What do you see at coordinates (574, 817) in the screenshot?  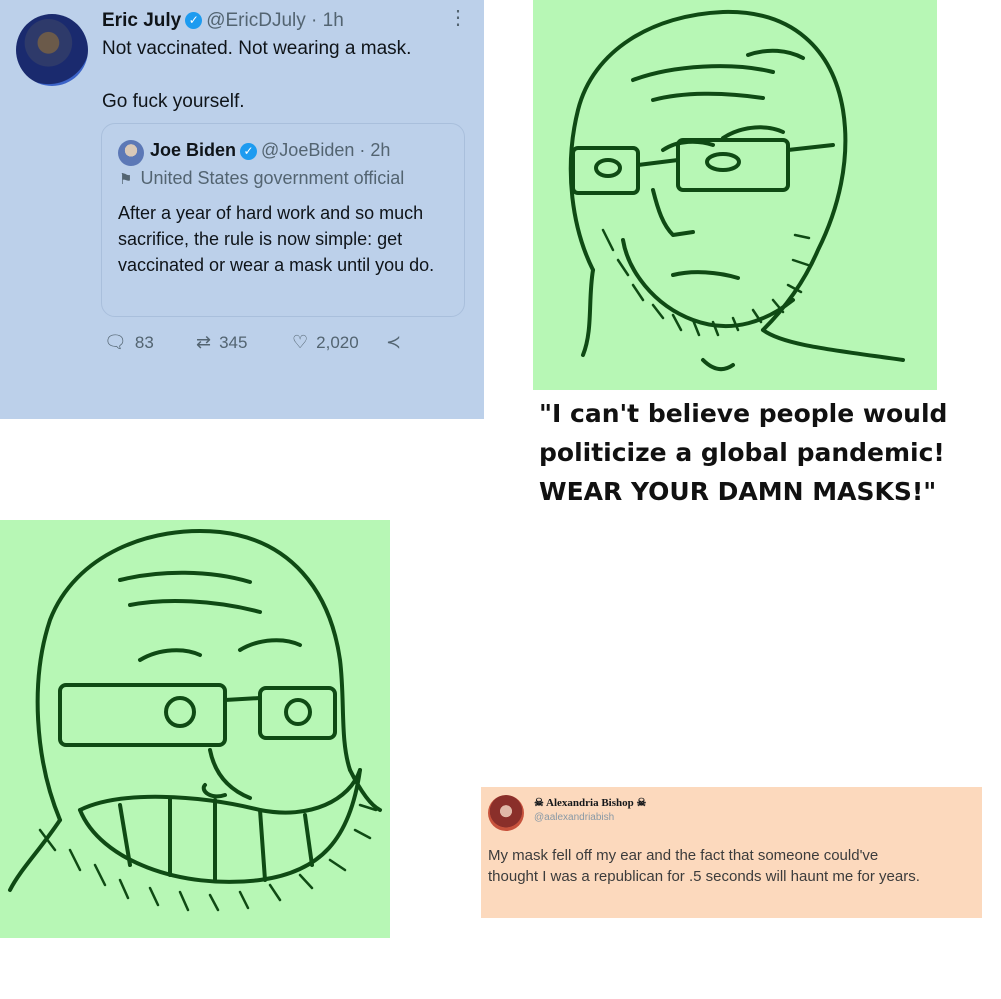 I see `author-handle: @aalexandriabish` at bounding box center [574, 817].